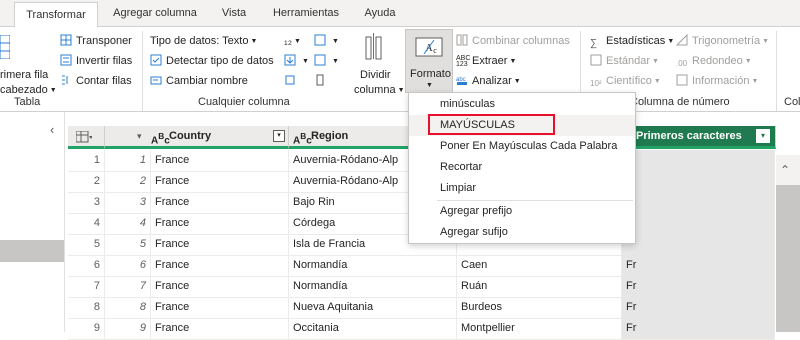 This screenshot has width=800, height=340. Describe the element at coordinates (128, 307) in the screenshot. I see `row-number-cell: 8` at that location.